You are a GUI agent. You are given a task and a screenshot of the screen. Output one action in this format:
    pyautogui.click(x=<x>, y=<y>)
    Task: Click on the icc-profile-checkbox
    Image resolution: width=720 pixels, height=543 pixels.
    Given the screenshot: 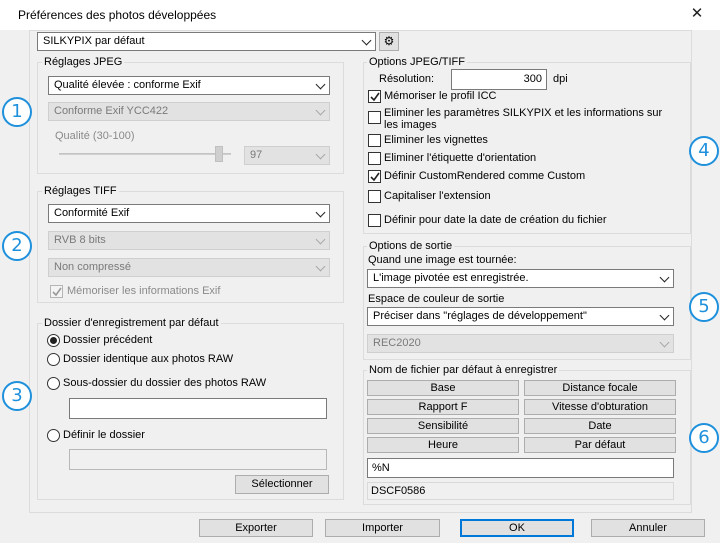 What is the action you would take?
    pyautogui.click(x=374, y=96)
    